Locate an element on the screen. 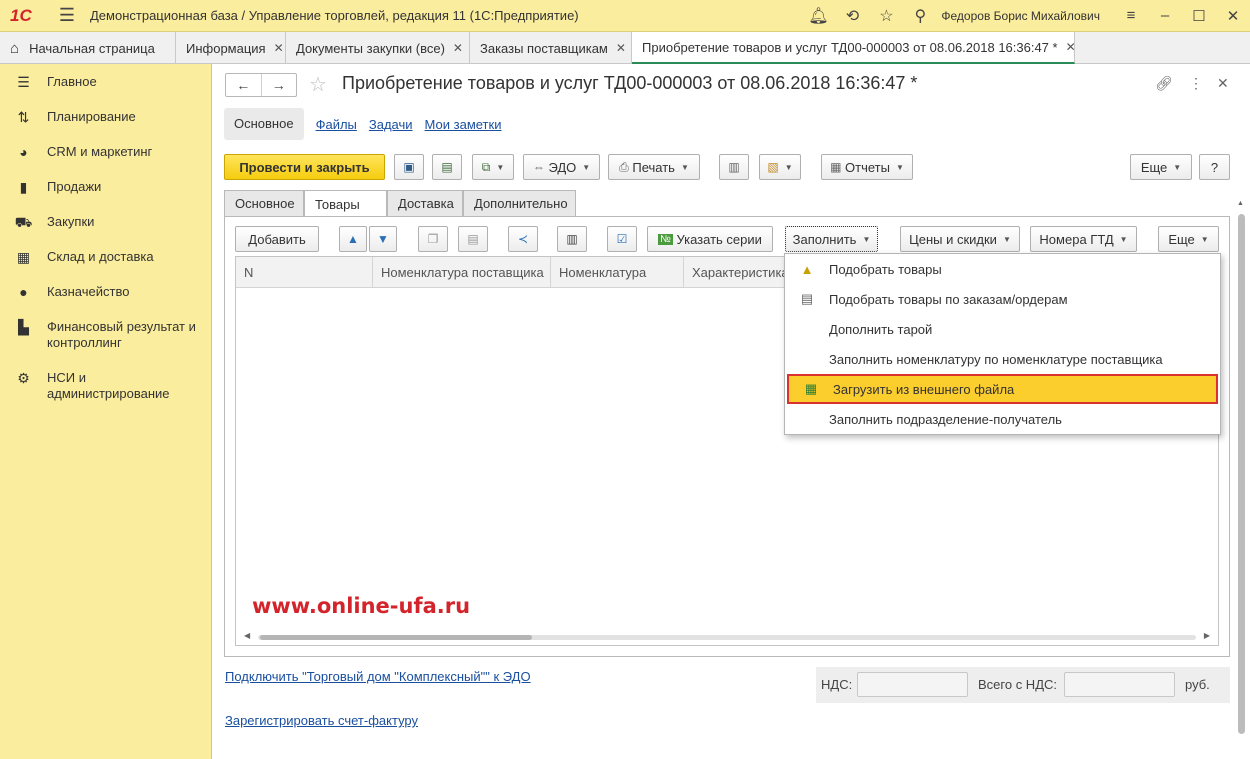  column-header-n: N is located at coordinates (304, 272).